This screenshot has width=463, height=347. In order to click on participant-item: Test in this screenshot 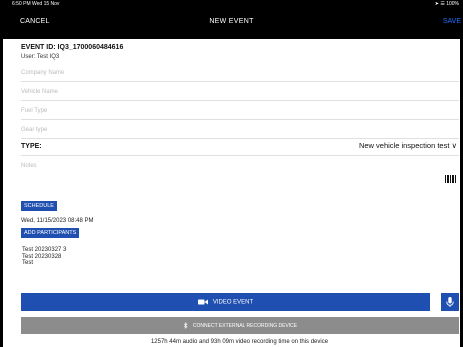, I will do `click(28, 263)`.